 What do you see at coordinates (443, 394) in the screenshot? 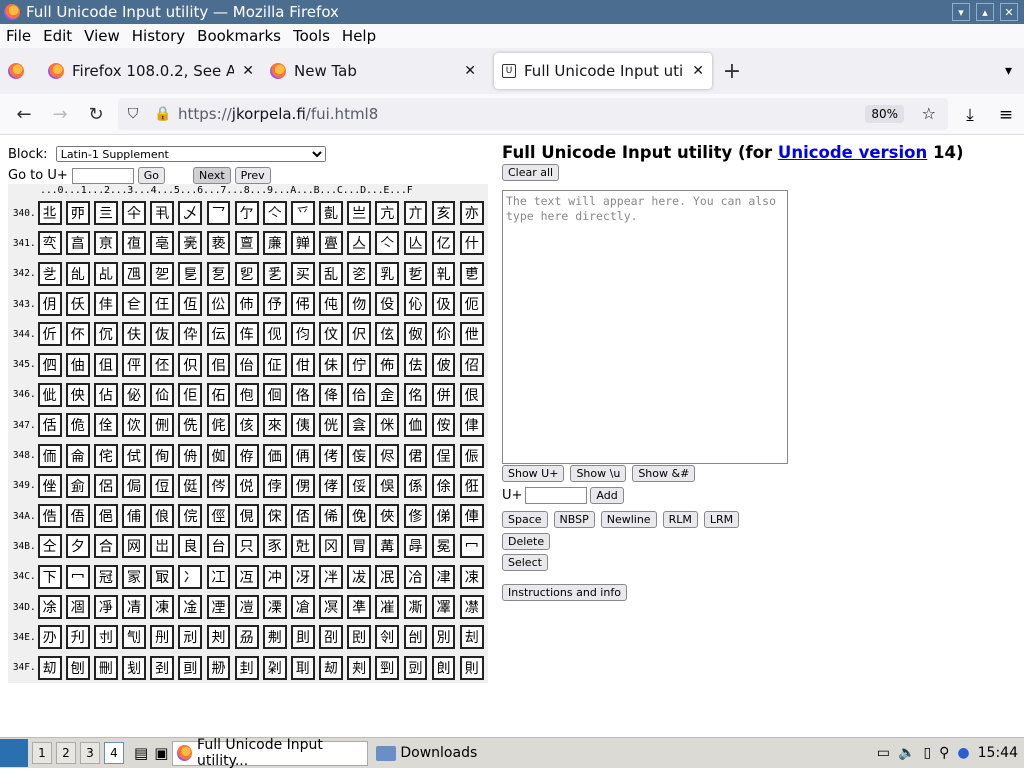
I see `char-cell: 併` at bounding box center [443, 394].